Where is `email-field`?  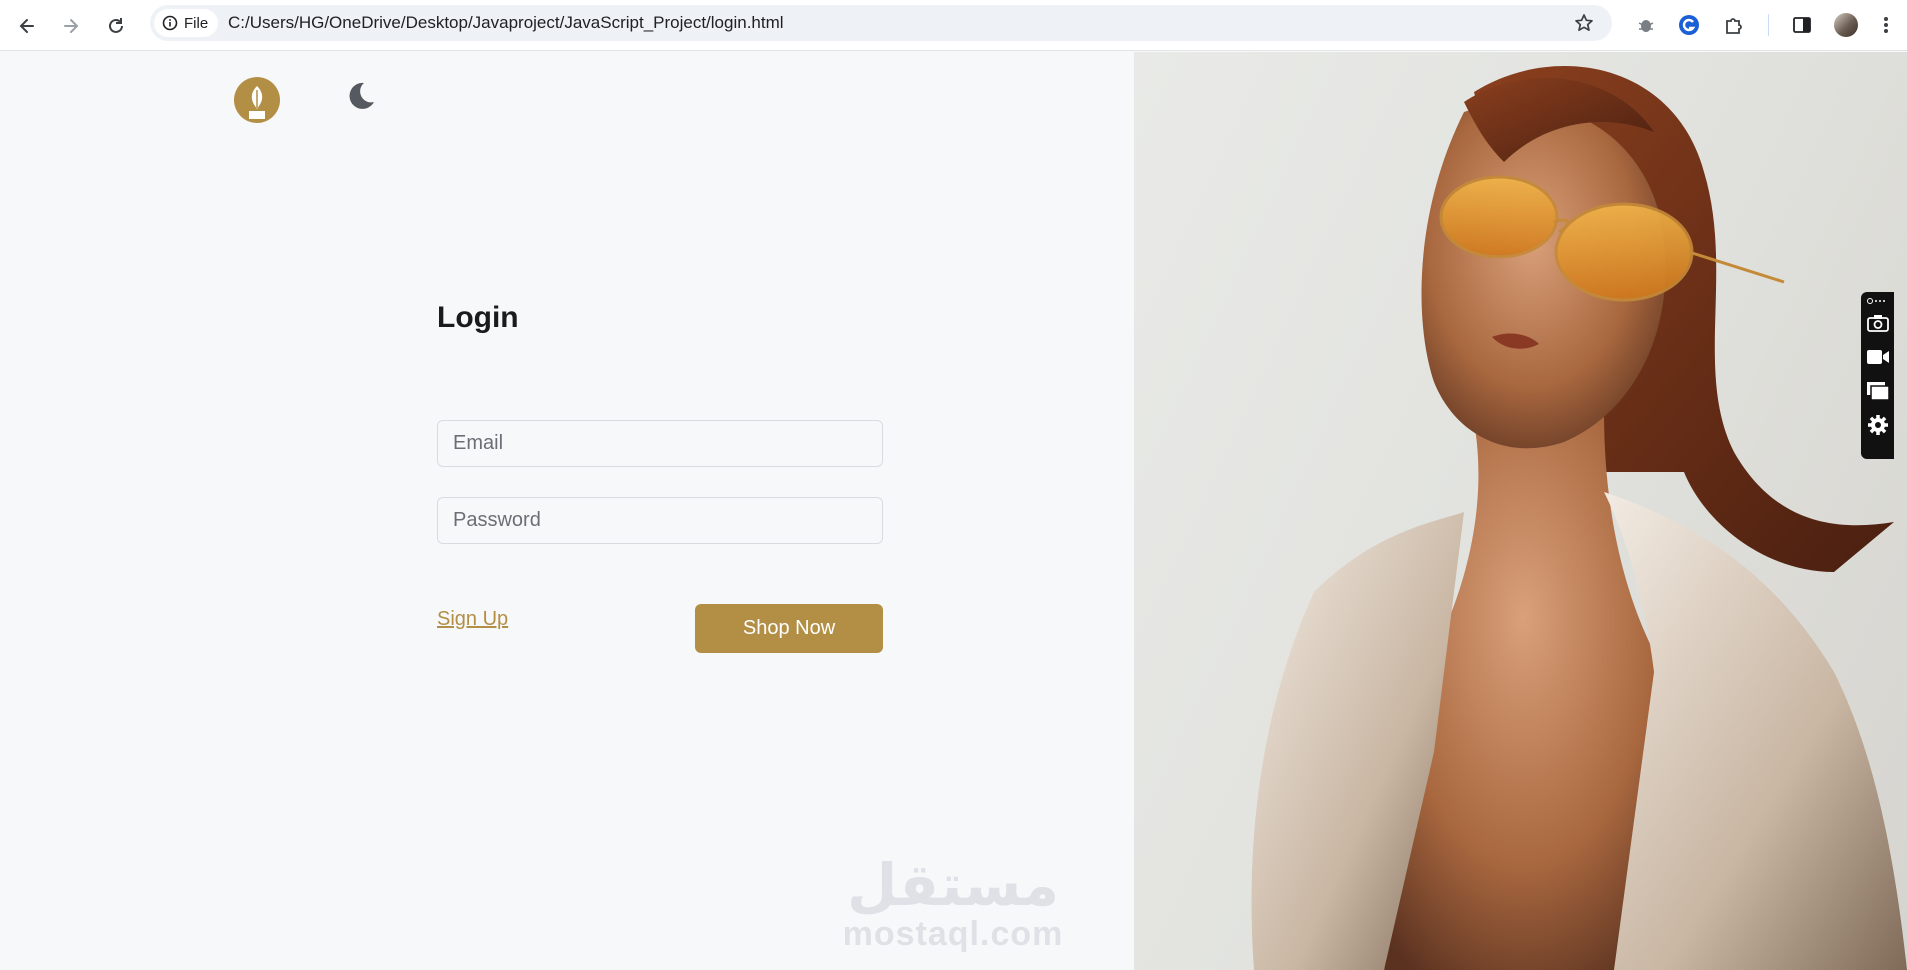 email-field is located at coordinates (660, 443).